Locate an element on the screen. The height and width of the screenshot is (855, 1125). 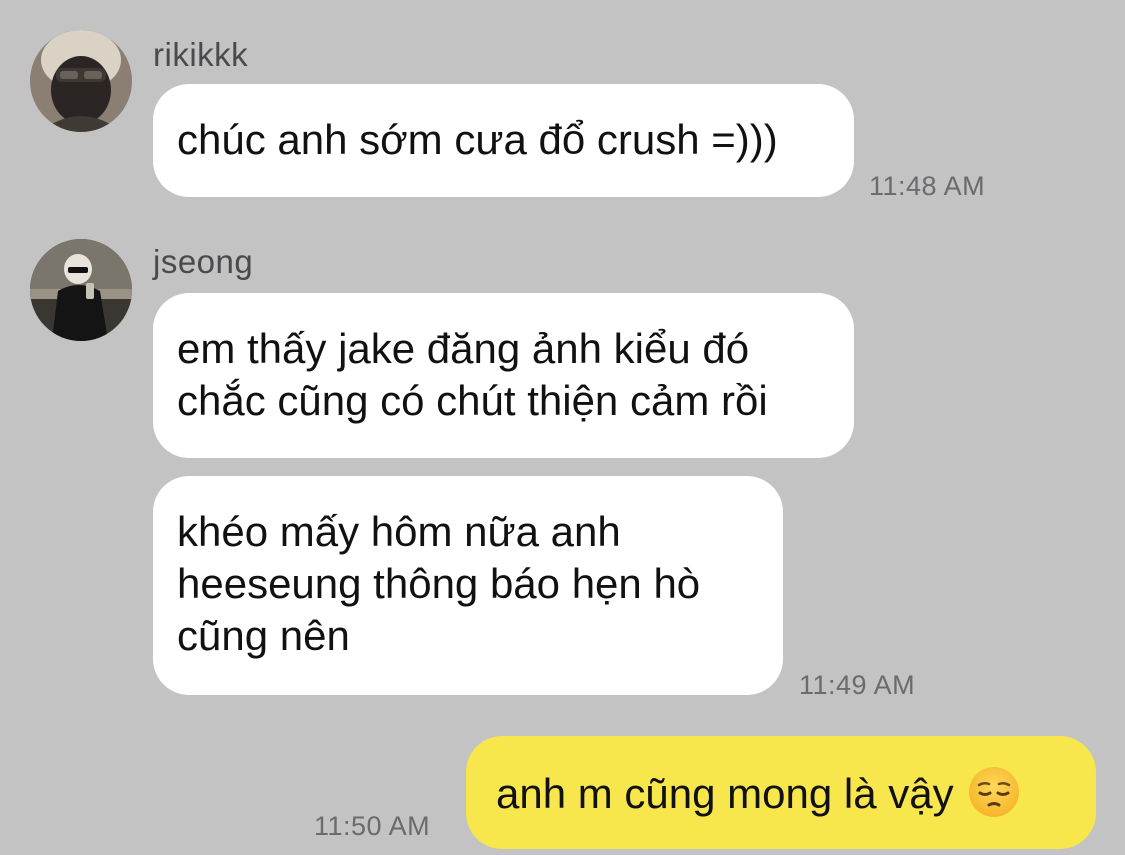
avatar-jseong-image is located at coordinates (81, 290).